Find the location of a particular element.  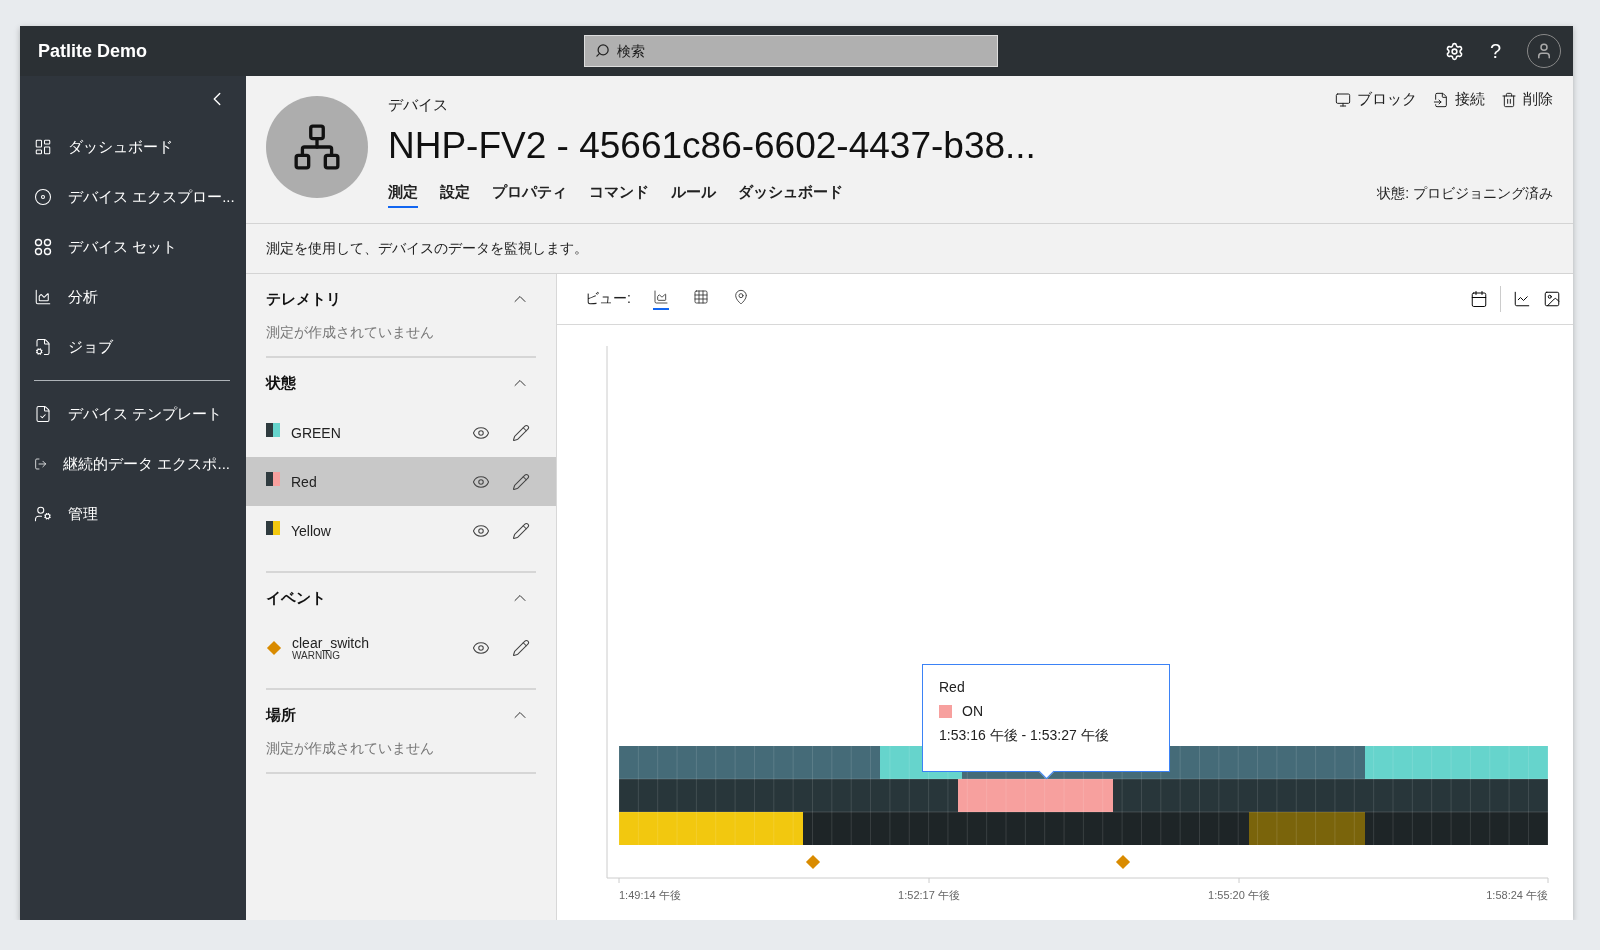

sidebar-item: ダッシュボード is located at coordinates (133, 147).